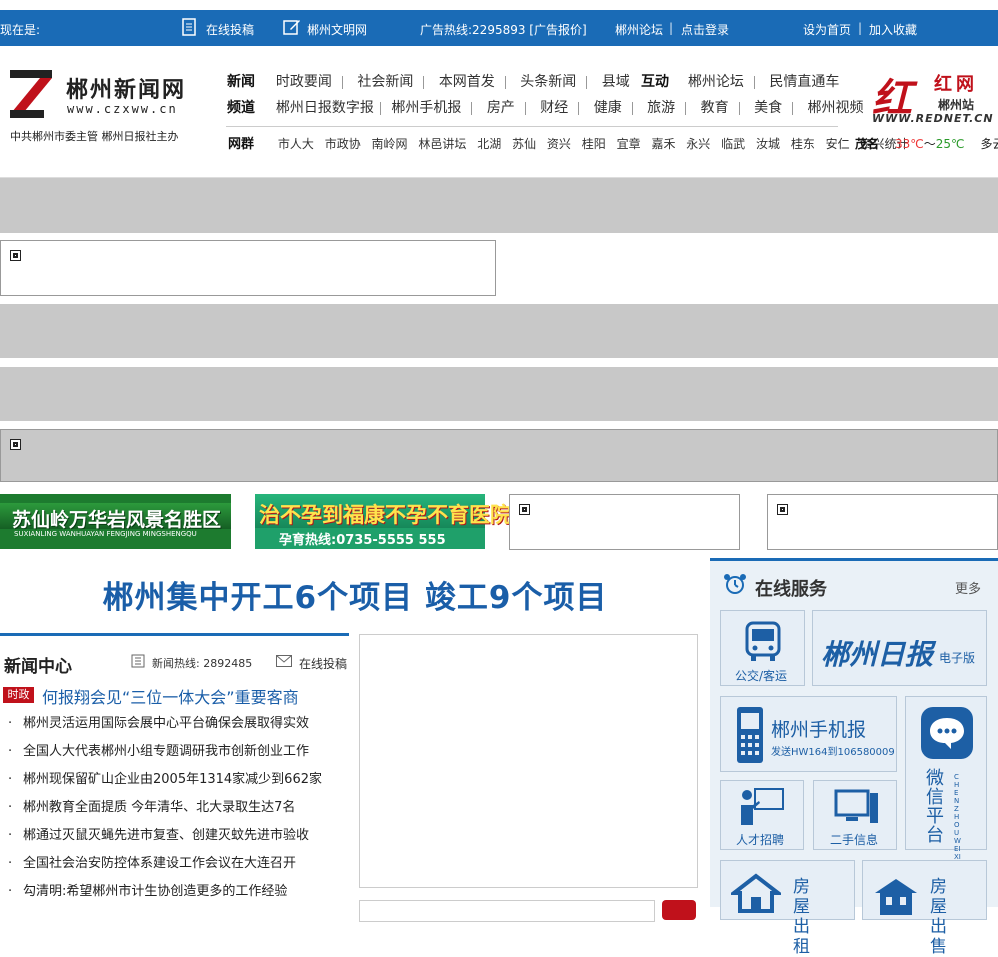 This screenshot has height=957, width=998. What do you see at coordinates (867, 144) in the screenshot?
I see `weather-city: 茂名` at bounding box center [867, 144].